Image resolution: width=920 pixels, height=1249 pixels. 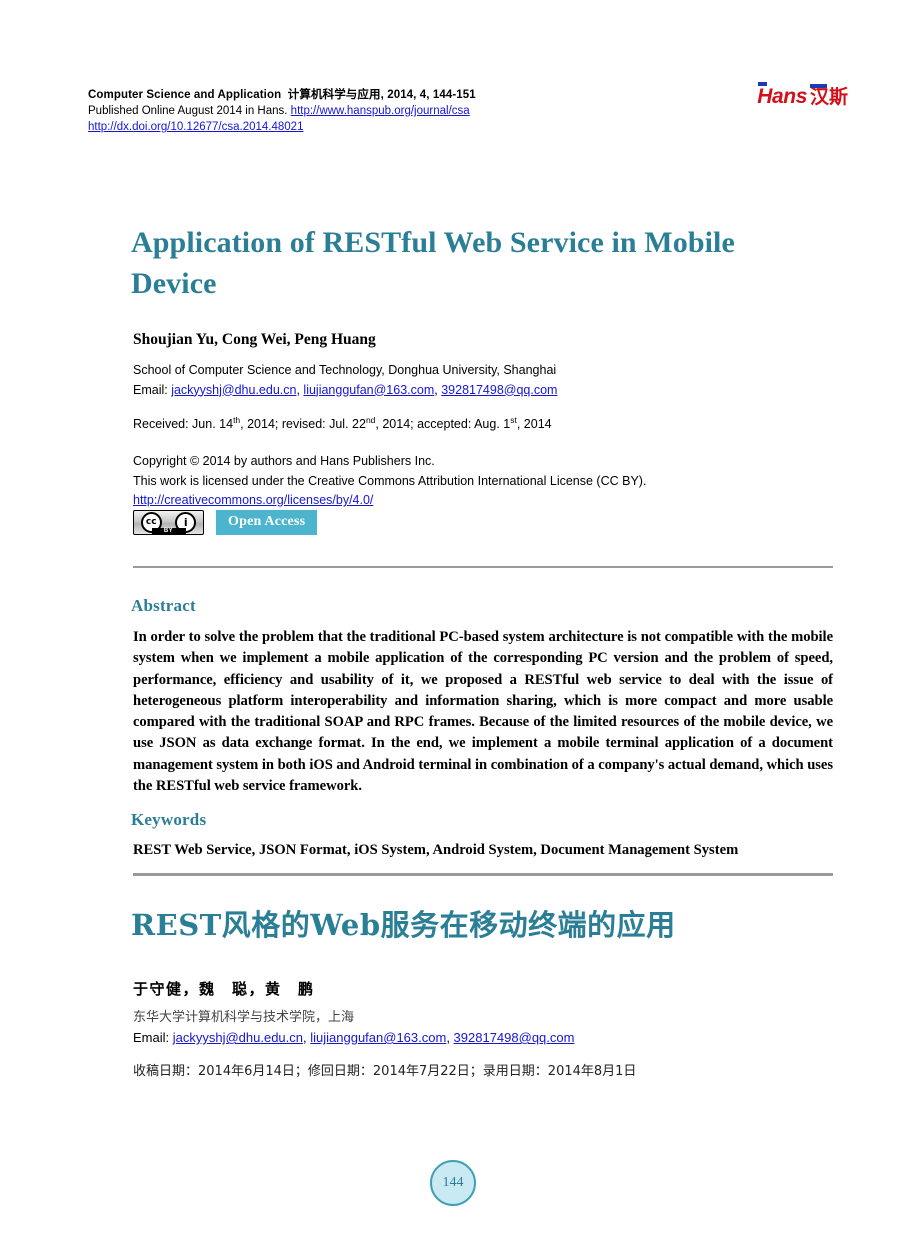 I want to click on page-number-badge: 144, so click(x=453, y=1183).